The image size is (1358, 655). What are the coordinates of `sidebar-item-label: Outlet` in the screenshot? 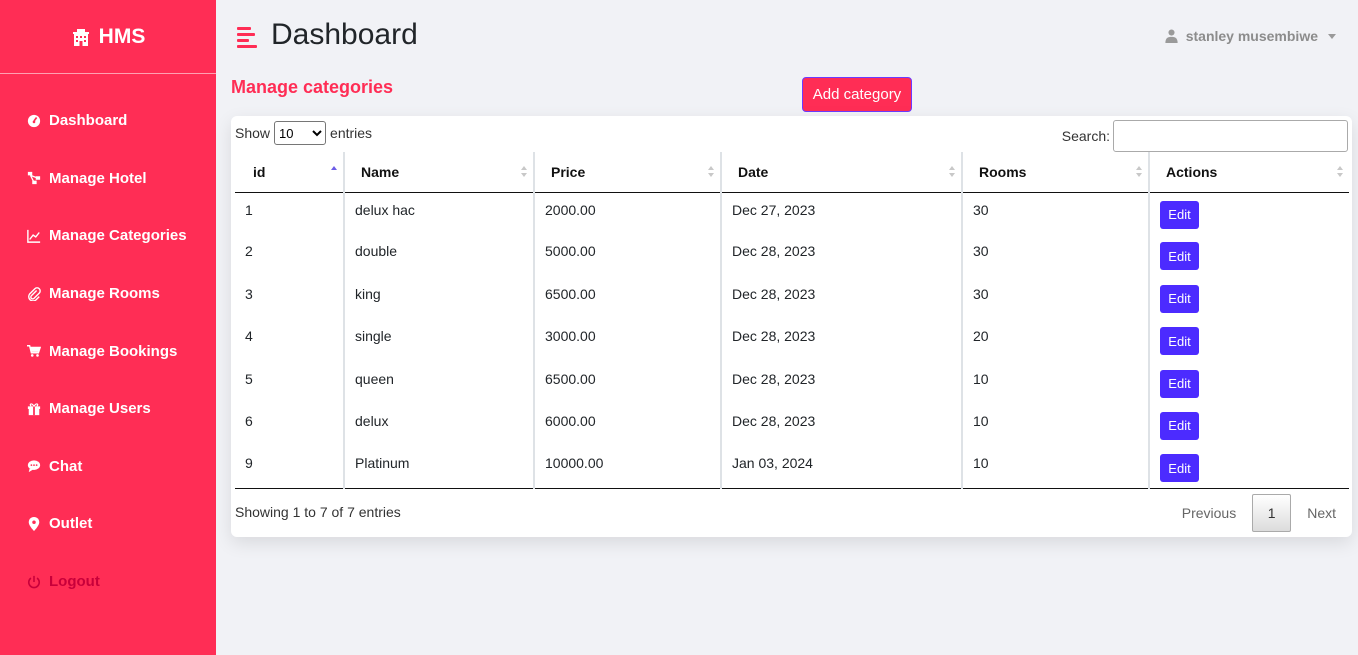 It's located at (71, 524).